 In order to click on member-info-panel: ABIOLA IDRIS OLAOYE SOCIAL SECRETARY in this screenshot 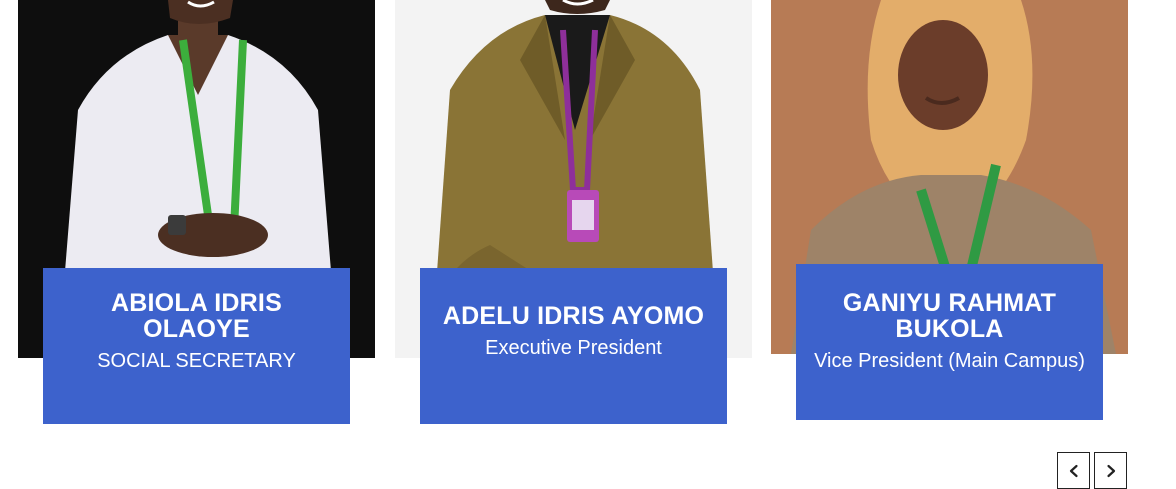, I will do `click(196, 346)`.